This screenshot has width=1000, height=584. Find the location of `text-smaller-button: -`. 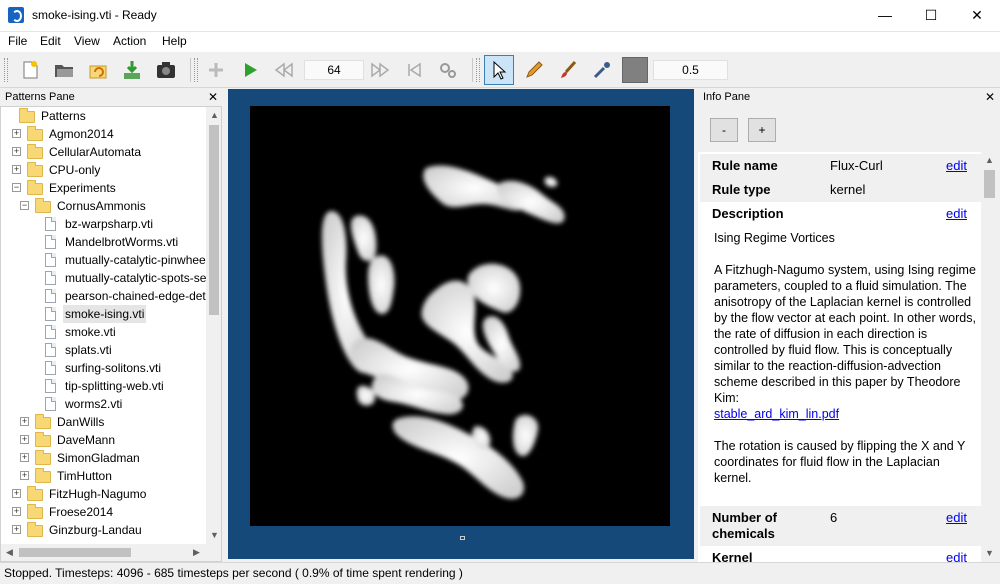

text-smaller-button: - is located at coordinates (724, 130).